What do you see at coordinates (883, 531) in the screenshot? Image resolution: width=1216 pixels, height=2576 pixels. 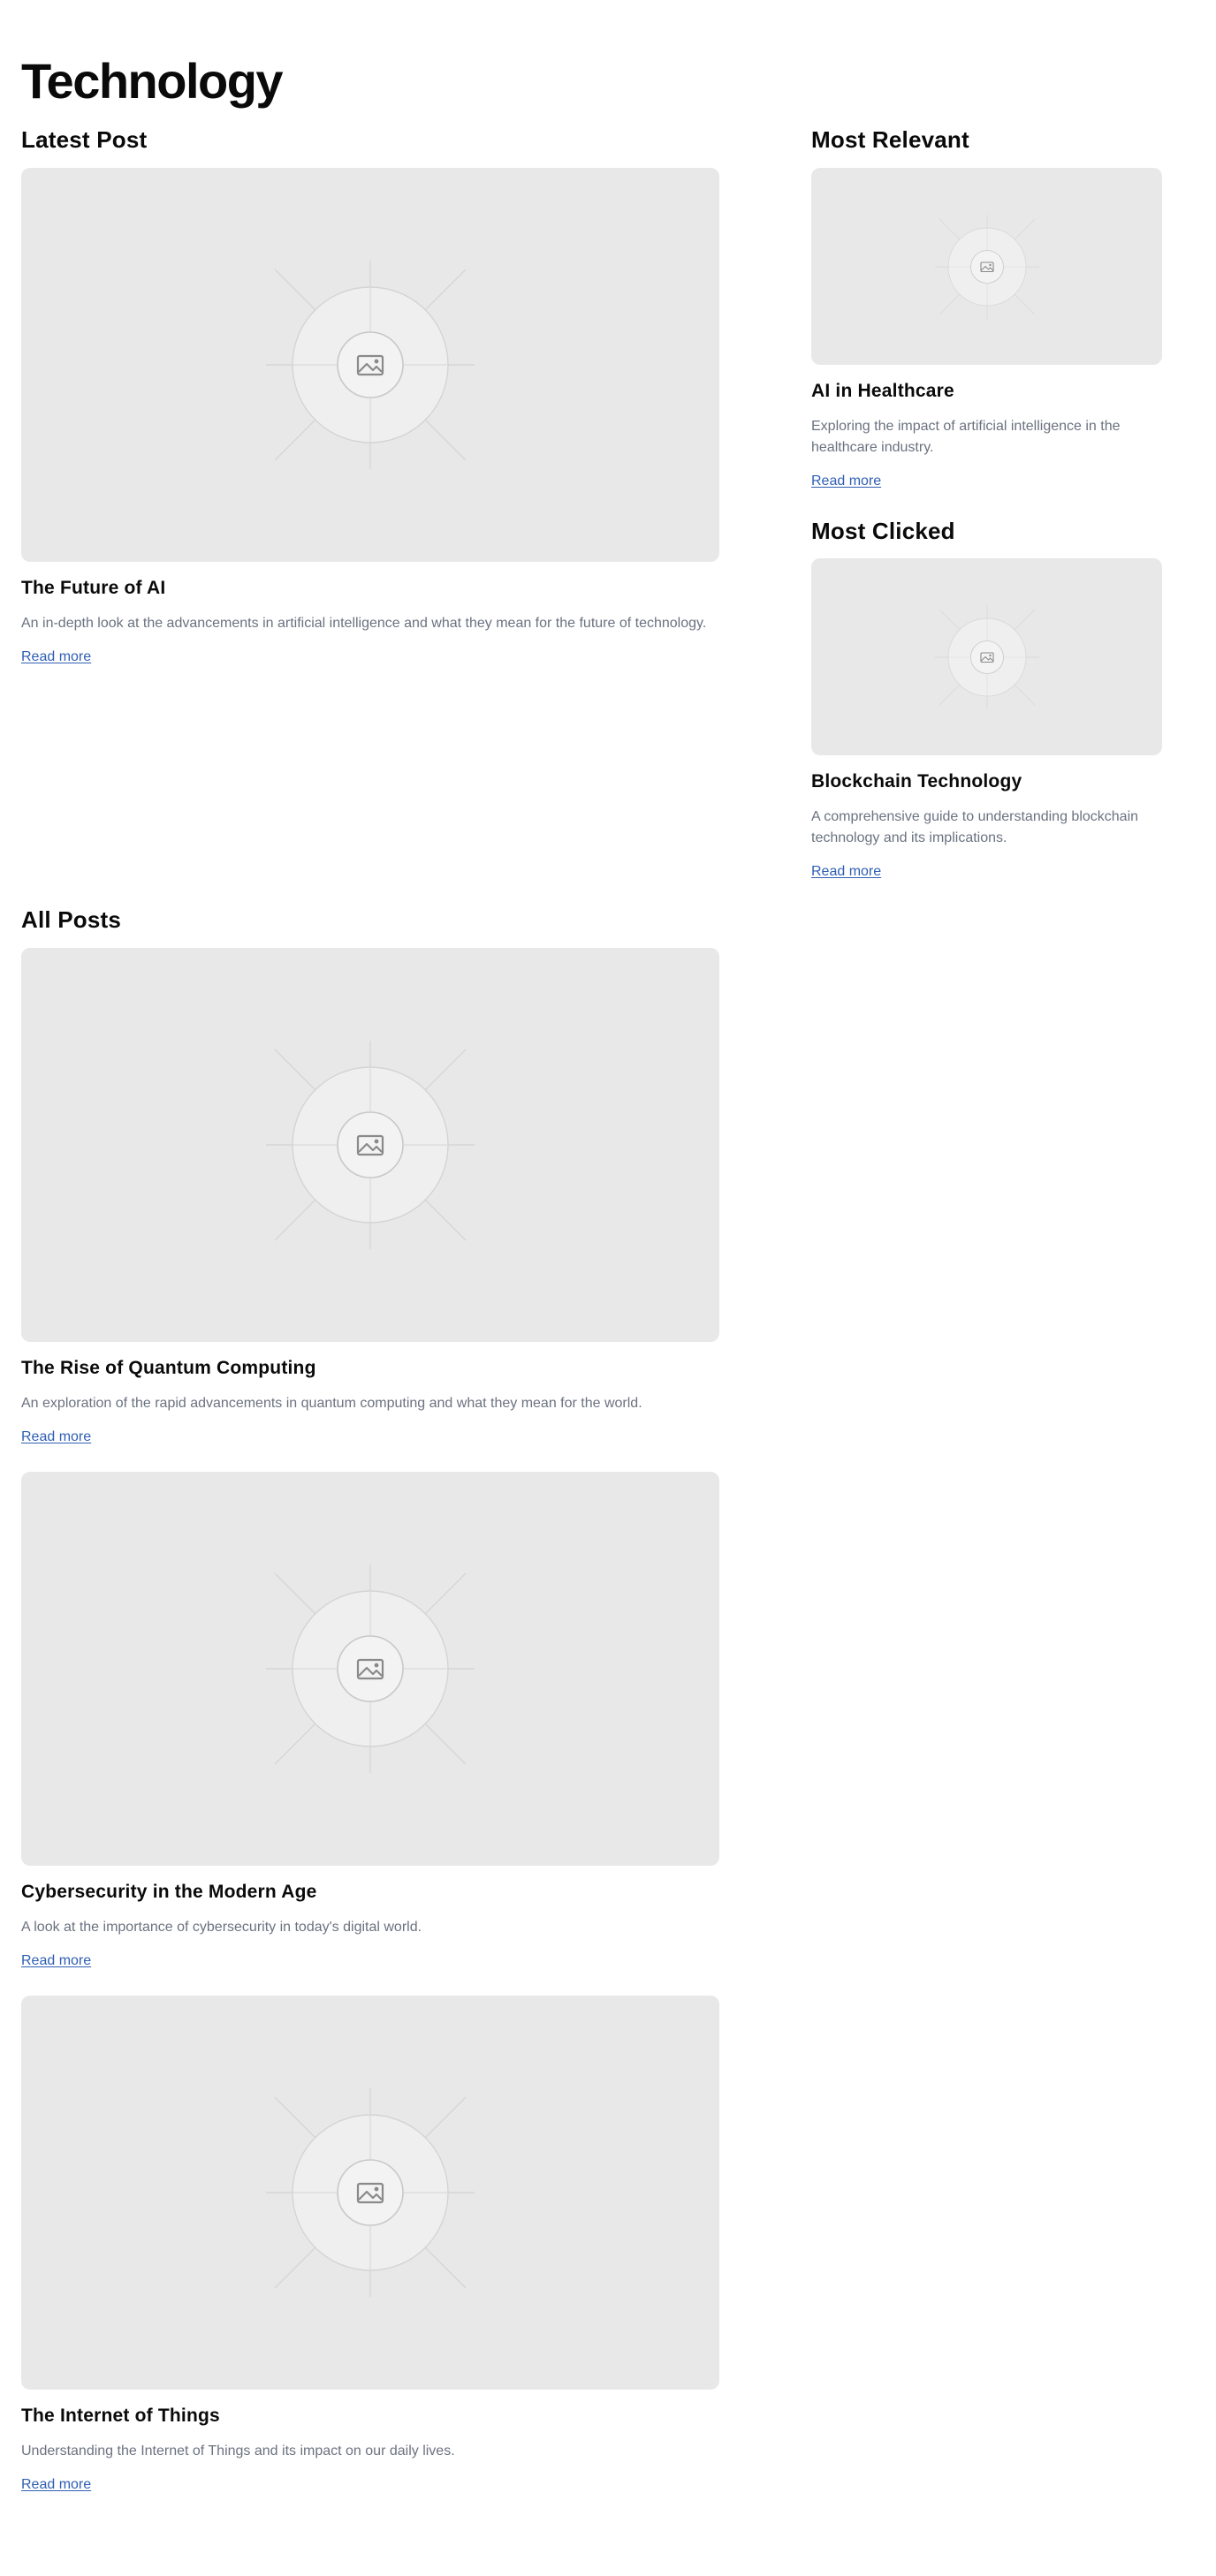 I see `most-clicked-heading: Most Clicked` at bounding box center [883, 531].